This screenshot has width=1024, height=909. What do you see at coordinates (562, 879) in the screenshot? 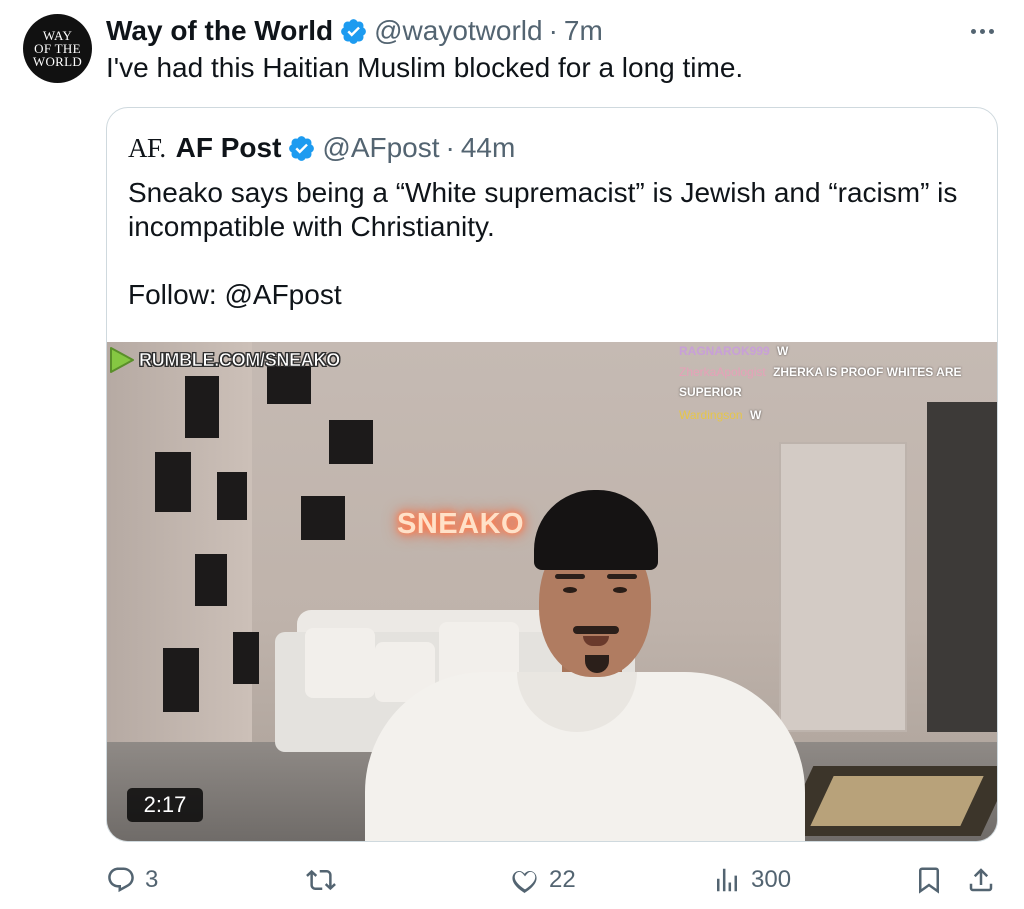
I see `like-count: 22` at bounding box center [562, 879].